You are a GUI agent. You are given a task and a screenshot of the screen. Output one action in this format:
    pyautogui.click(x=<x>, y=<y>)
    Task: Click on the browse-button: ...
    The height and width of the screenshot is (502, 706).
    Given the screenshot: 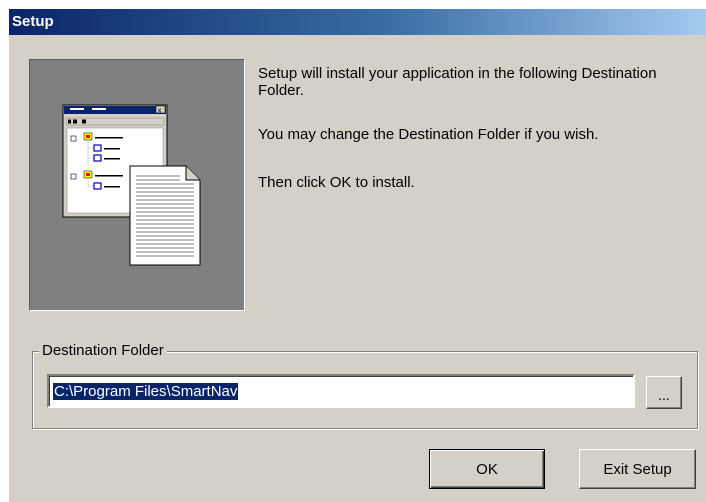 What is the action you would take?
    pyautogui.click(x=664, y=392)
    